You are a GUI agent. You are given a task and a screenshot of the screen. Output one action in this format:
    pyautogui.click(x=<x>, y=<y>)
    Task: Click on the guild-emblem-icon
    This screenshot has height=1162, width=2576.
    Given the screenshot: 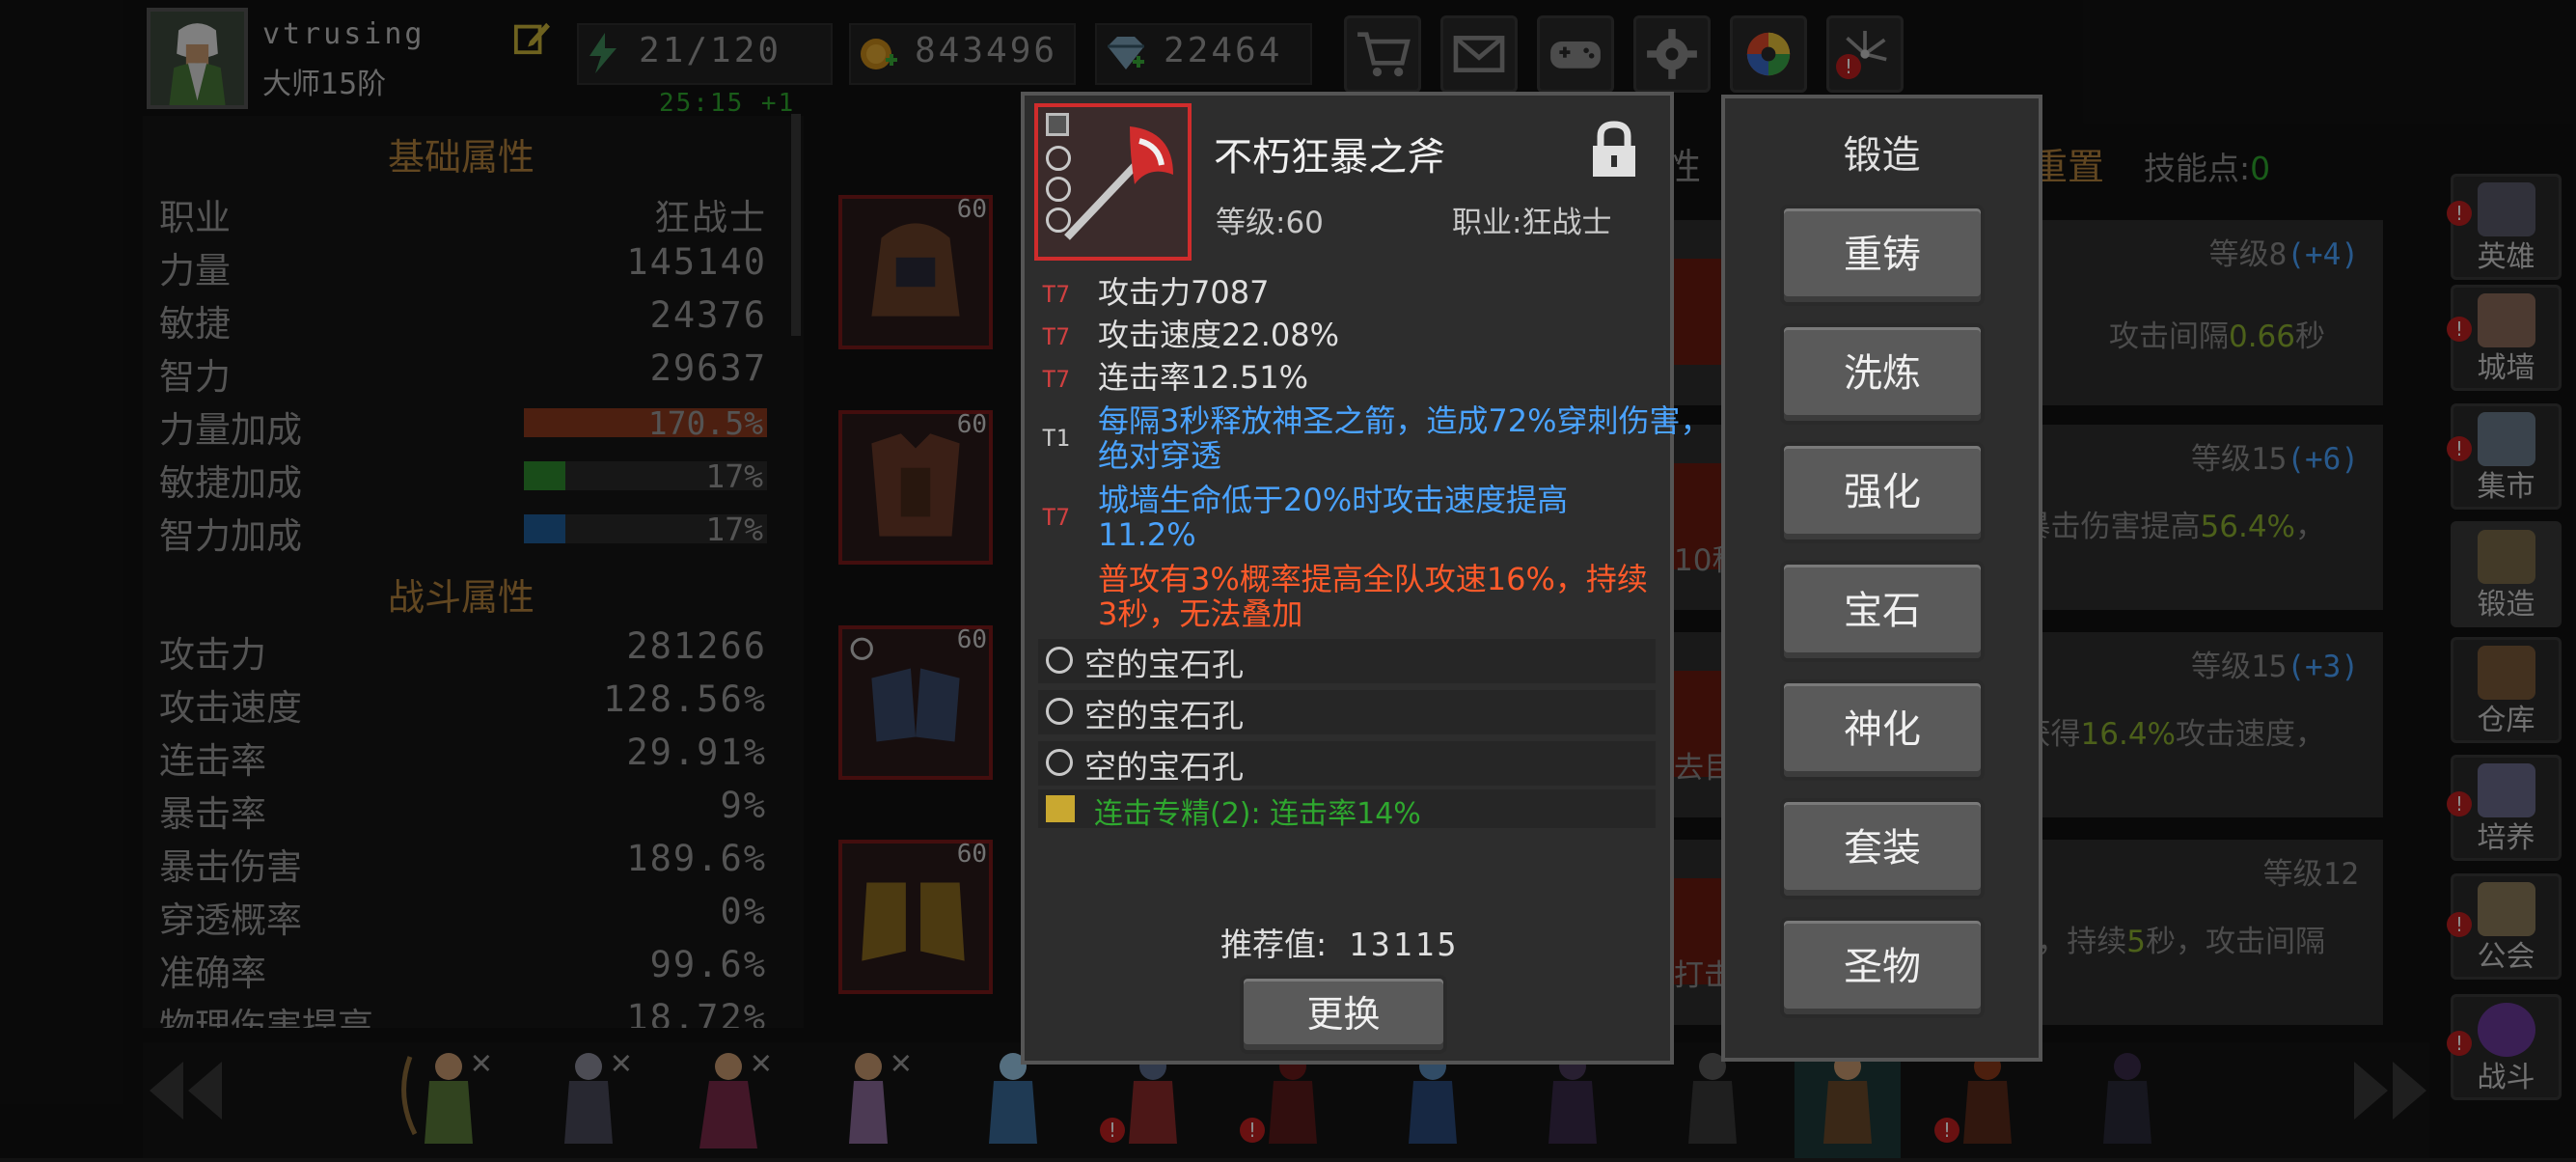 What is the action you would take?
    pyautogui.click(x=2506, y=909)
    